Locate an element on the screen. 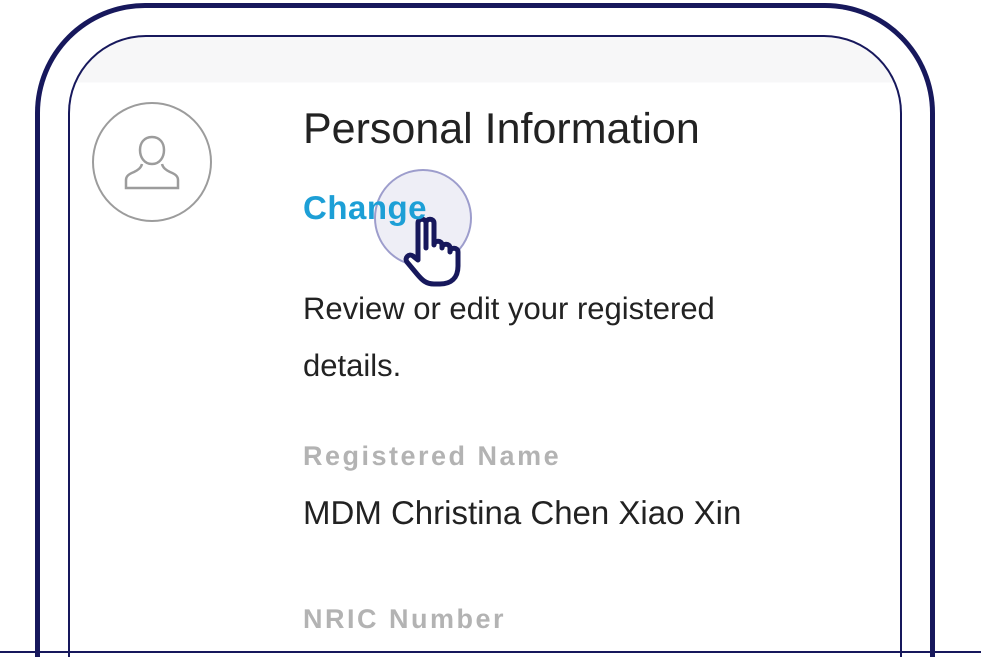  change-link: Change is located at coordinates (365, 208).